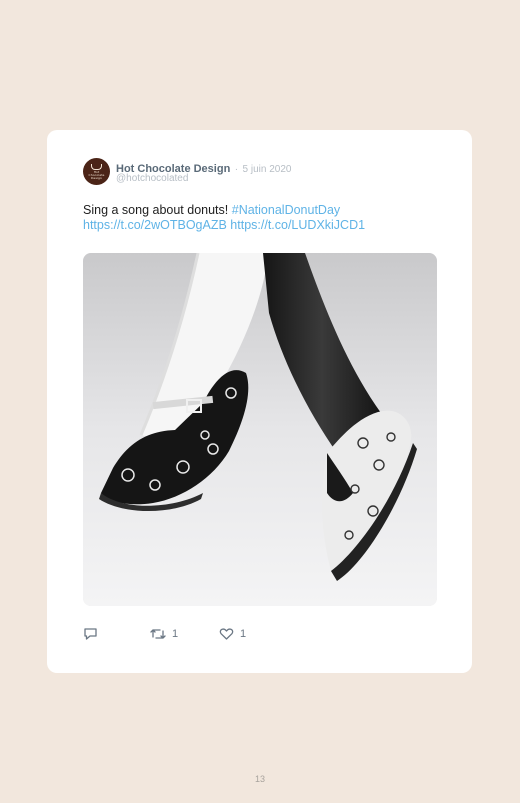  I want to click on heart-icon, so click(226, 634).